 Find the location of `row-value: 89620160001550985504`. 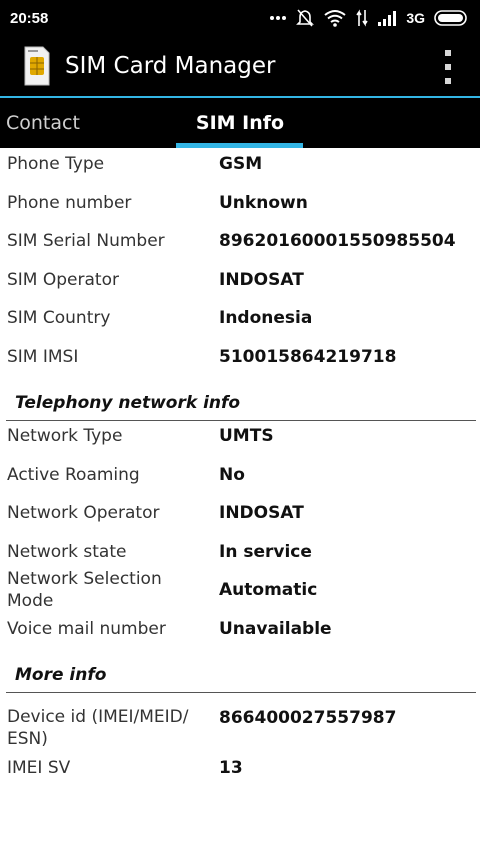

row-value: 89620160001550985504 is located at coordinates (337, 241).